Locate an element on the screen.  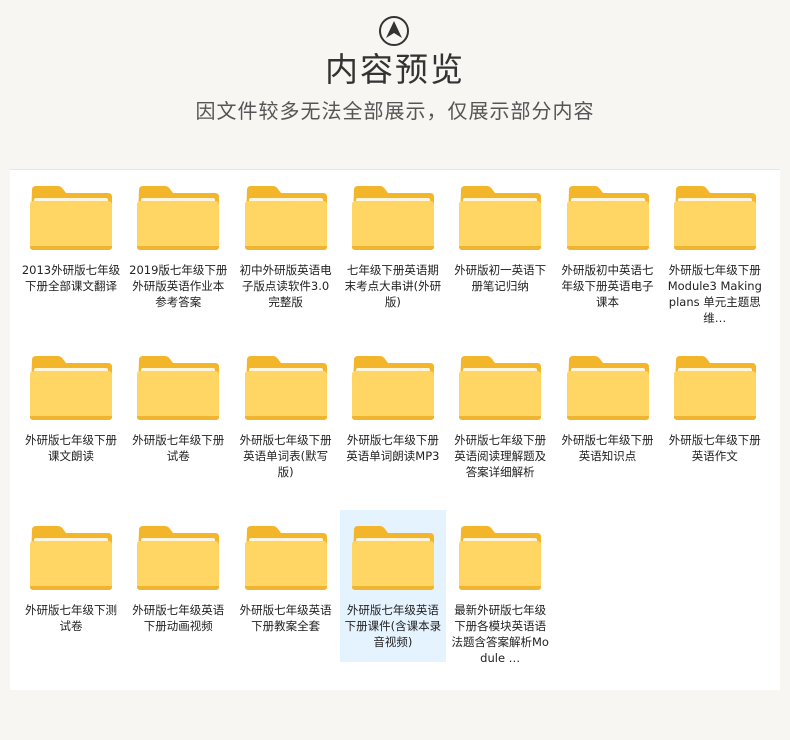
folder-label: 2019版七年级下册外研版英语作业本参考答案 is located at coordinates (178, 286).